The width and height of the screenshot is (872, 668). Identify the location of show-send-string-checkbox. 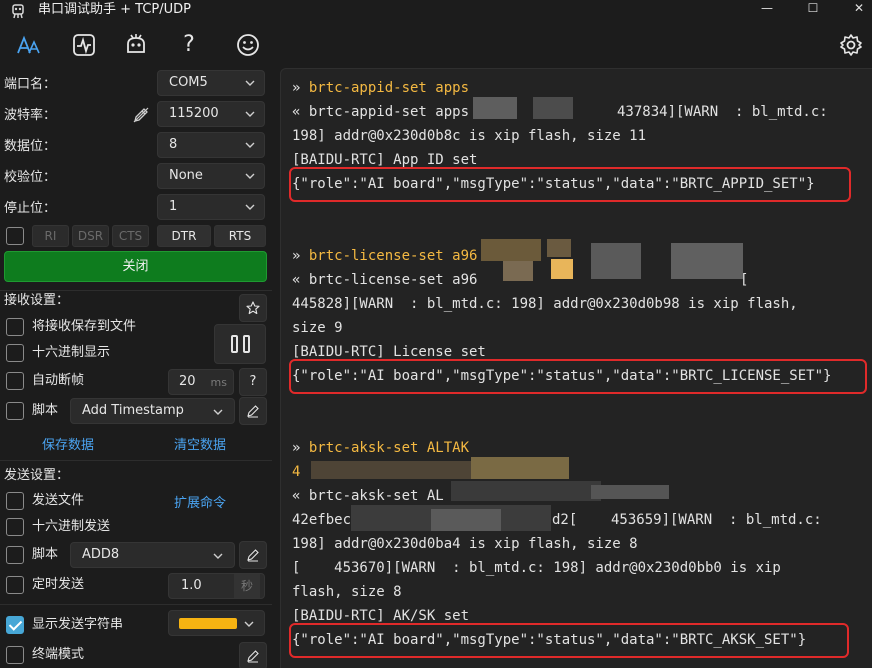
(15, 625).